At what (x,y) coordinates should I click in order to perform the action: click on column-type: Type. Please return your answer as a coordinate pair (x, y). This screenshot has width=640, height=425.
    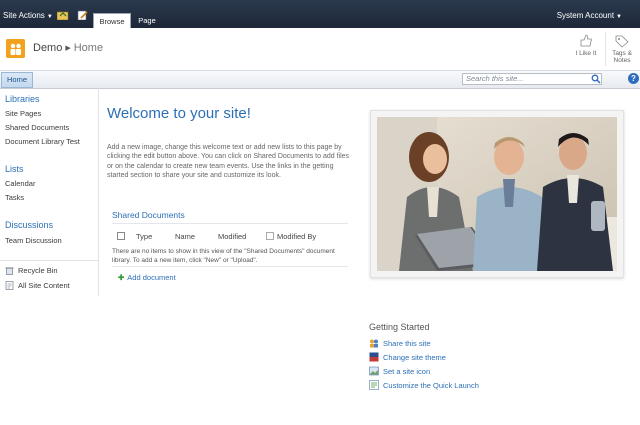
    Looking at the image, I should click on (144, 236).